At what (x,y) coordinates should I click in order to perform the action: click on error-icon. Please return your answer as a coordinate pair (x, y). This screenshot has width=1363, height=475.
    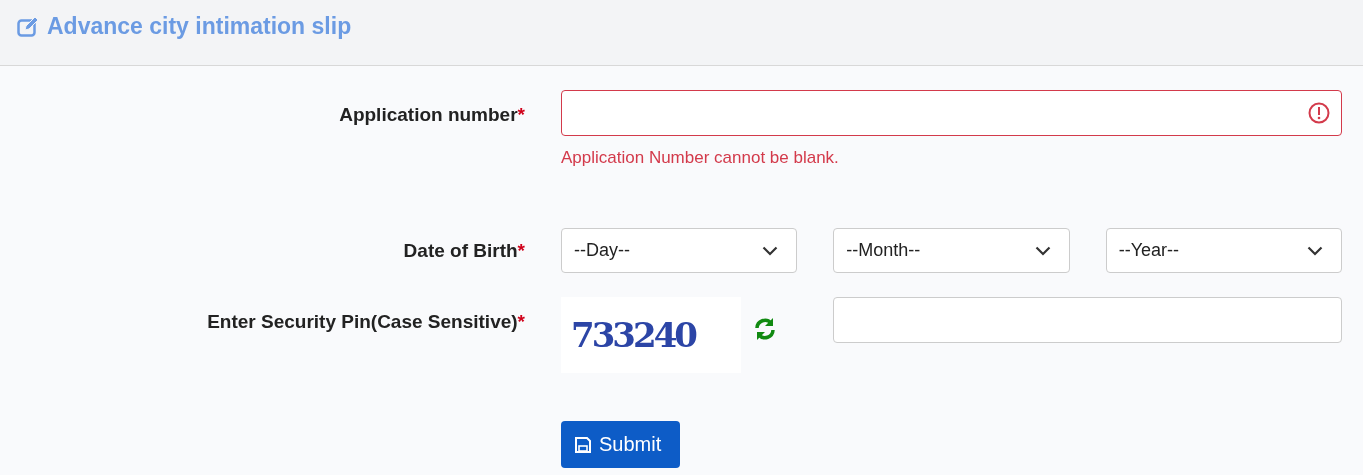
    Looking at the image, I should click on (1319, 113).